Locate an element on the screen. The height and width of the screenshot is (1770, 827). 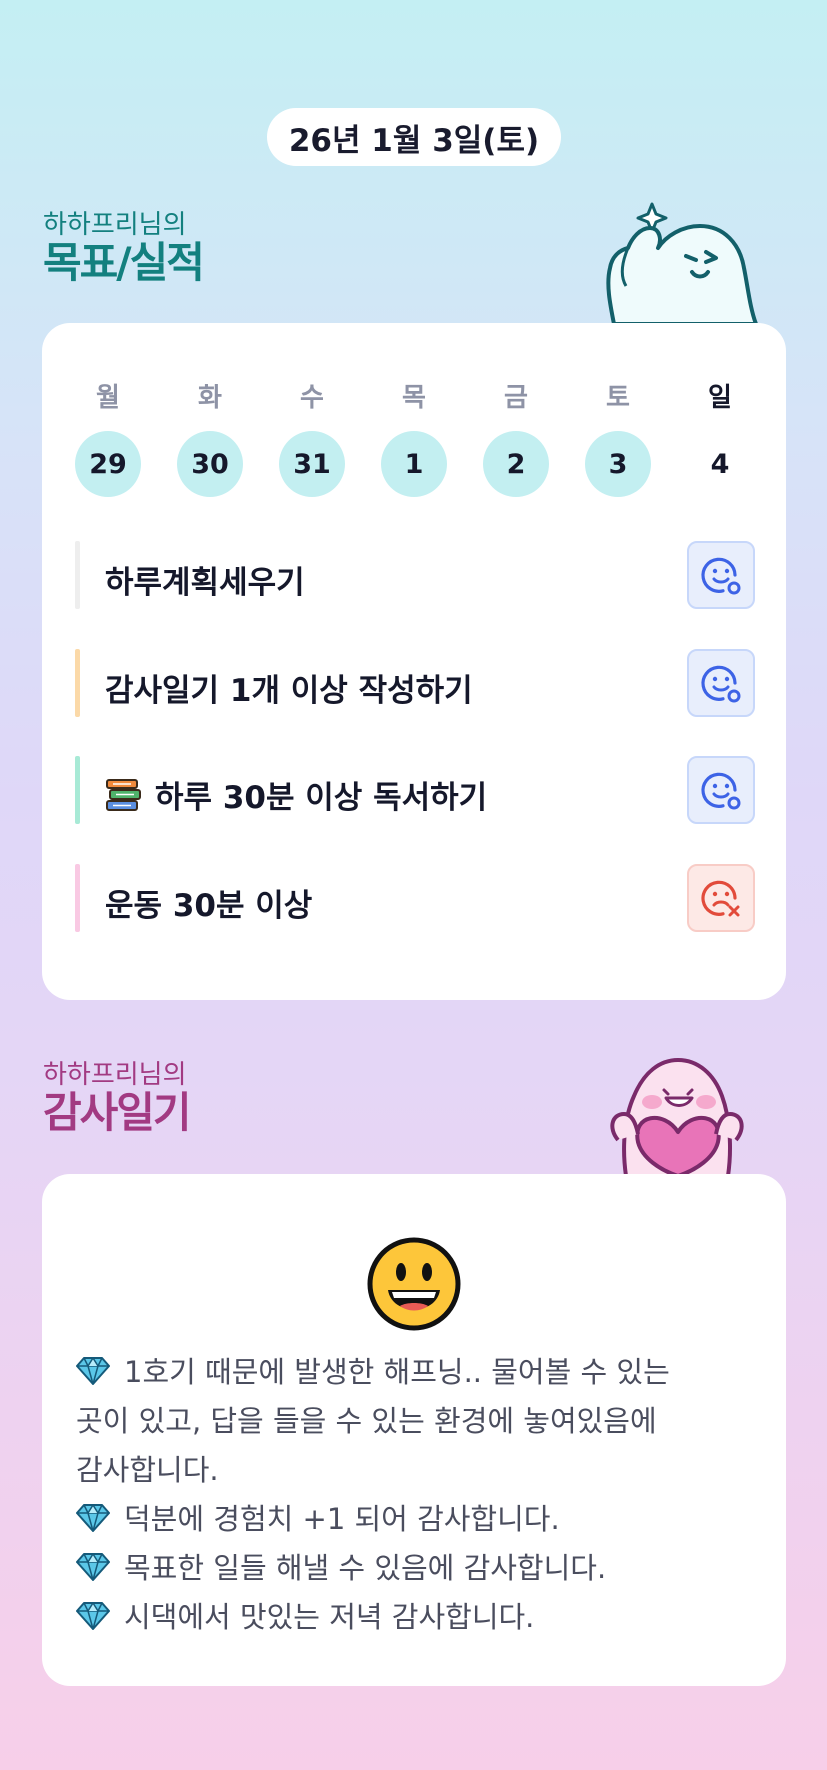
day-sun: 일 4 is located at coordinates (720, 440).